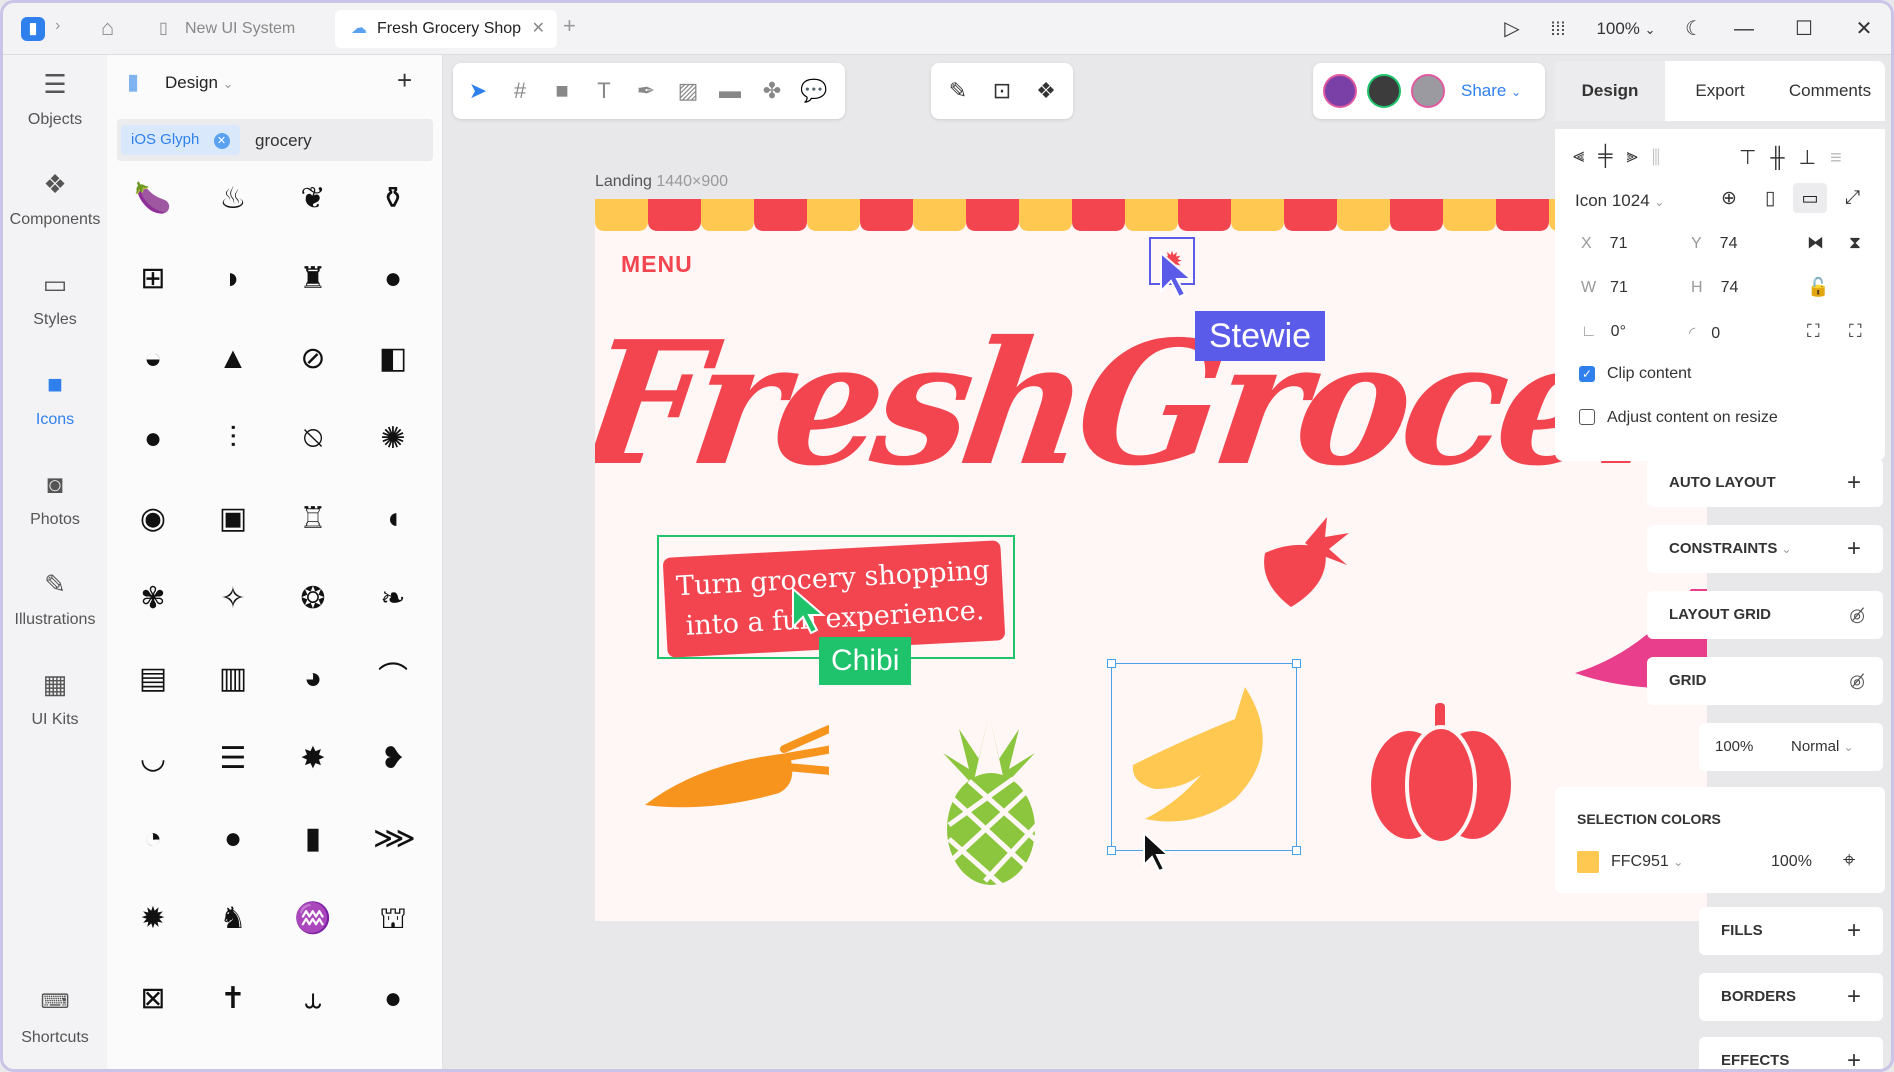  I want to click on home-icon: ⌂, so click(107, 28).